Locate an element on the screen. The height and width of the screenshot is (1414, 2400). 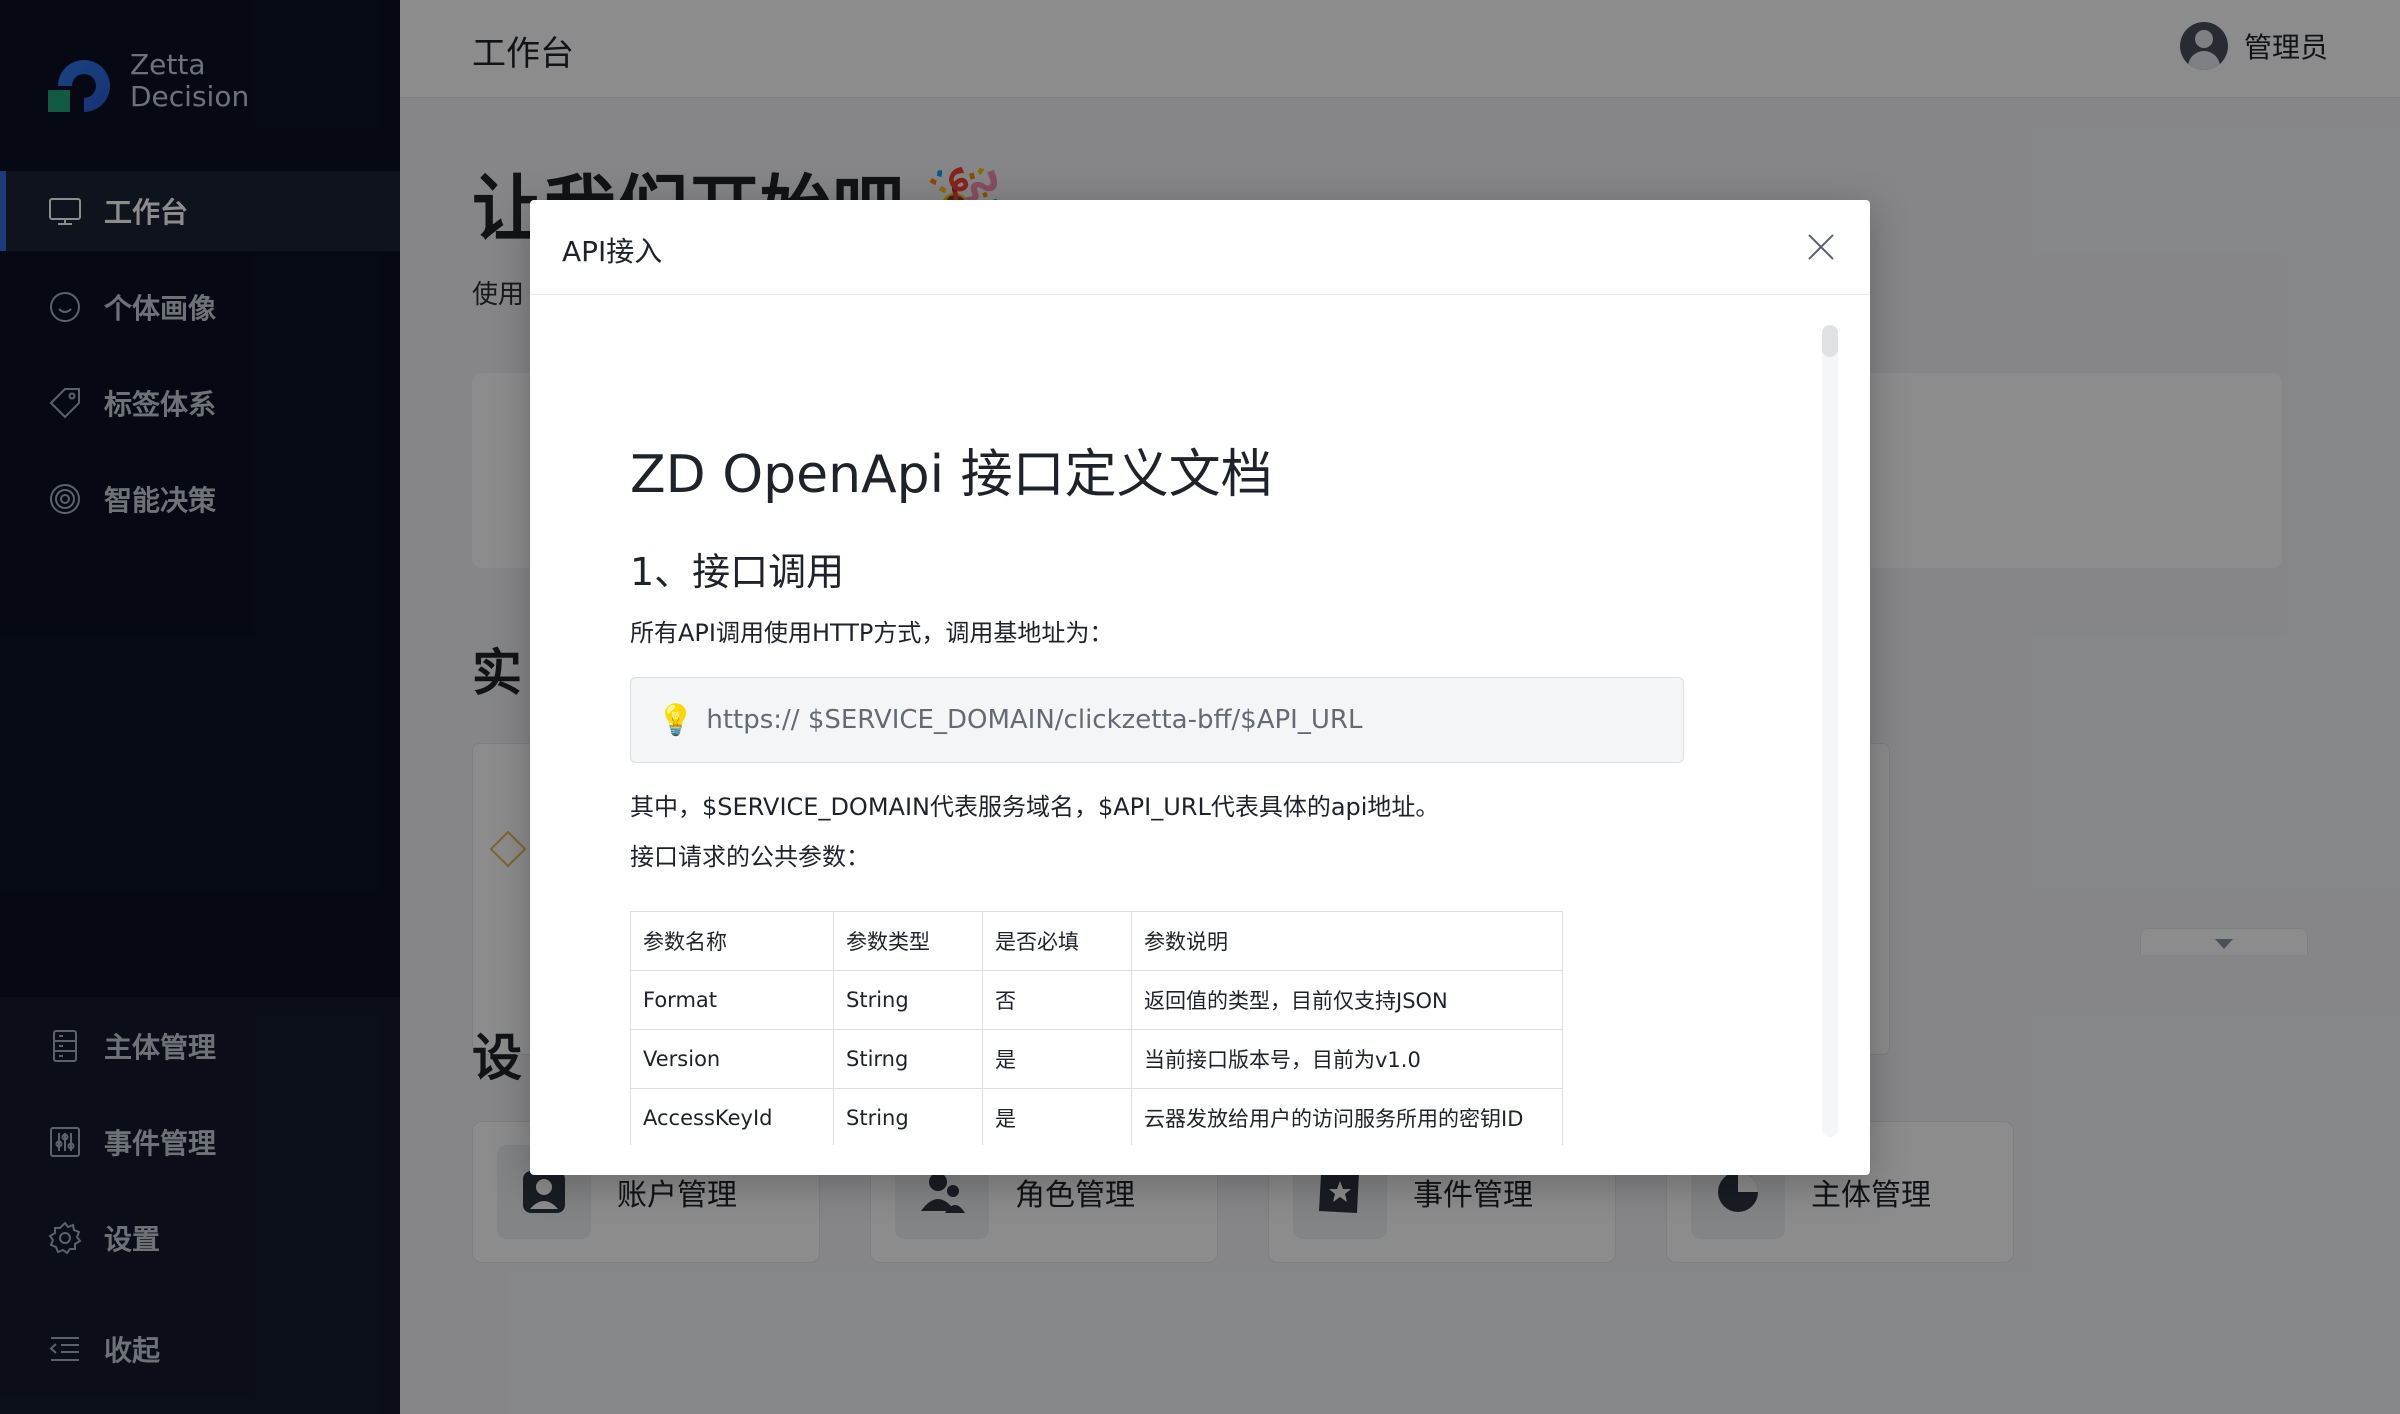
table-cell: 否 is located at coordinates (1057, 1000).